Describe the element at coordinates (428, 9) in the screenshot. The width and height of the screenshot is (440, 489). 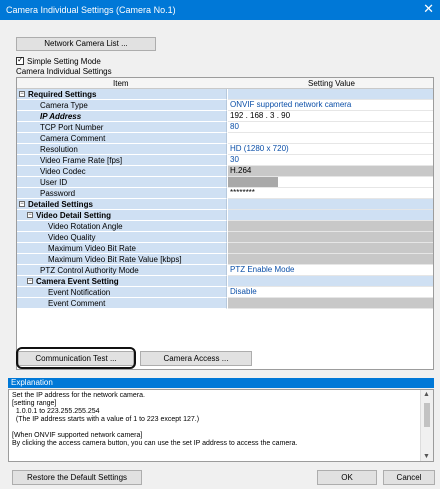
I see `close-icon: ✕` at that location.